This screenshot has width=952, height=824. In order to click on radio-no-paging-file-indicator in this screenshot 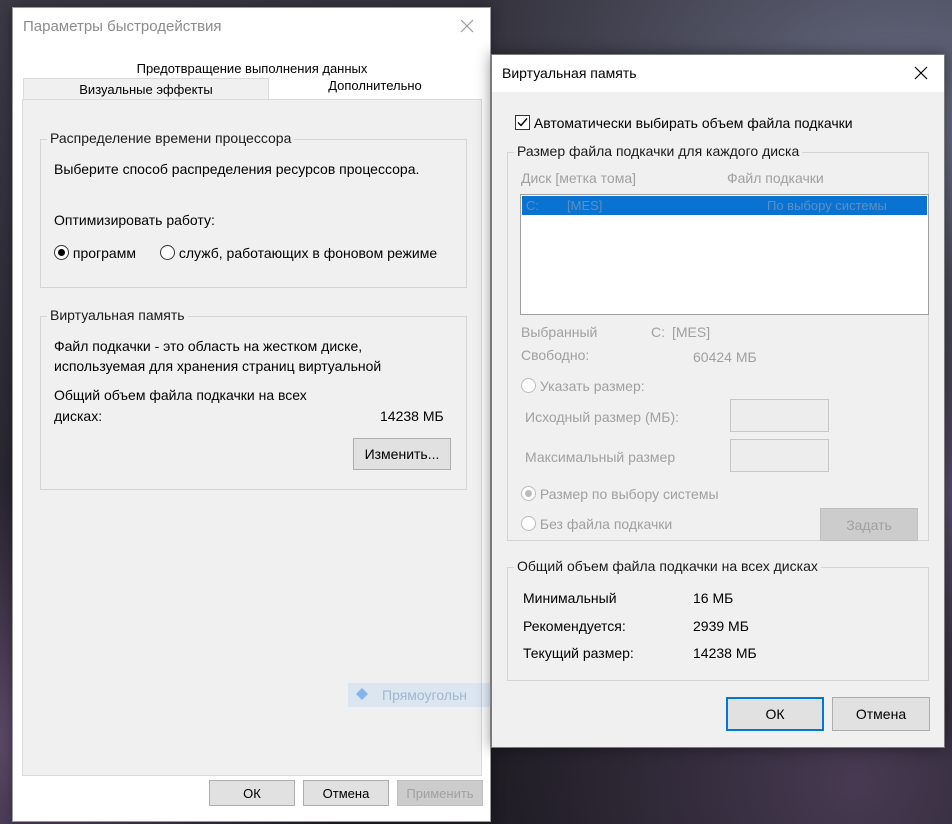, I will do `click(528, 523)`.